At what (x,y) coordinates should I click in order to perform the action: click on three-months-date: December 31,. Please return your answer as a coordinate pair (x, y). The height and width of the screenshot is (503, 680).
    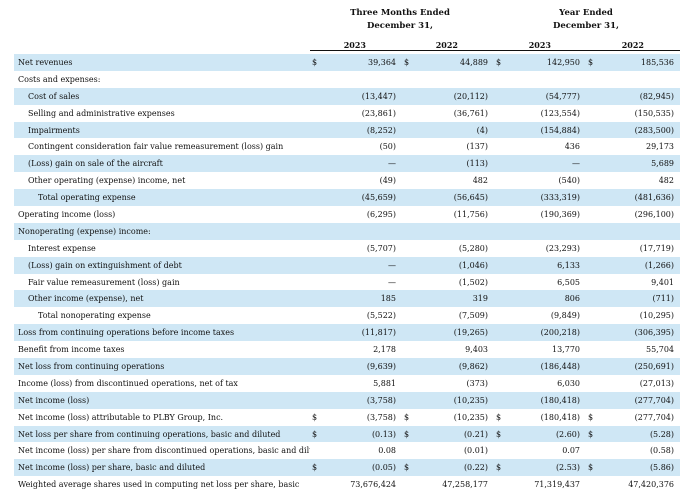
    Looking at the image, I should click on (400, 26).